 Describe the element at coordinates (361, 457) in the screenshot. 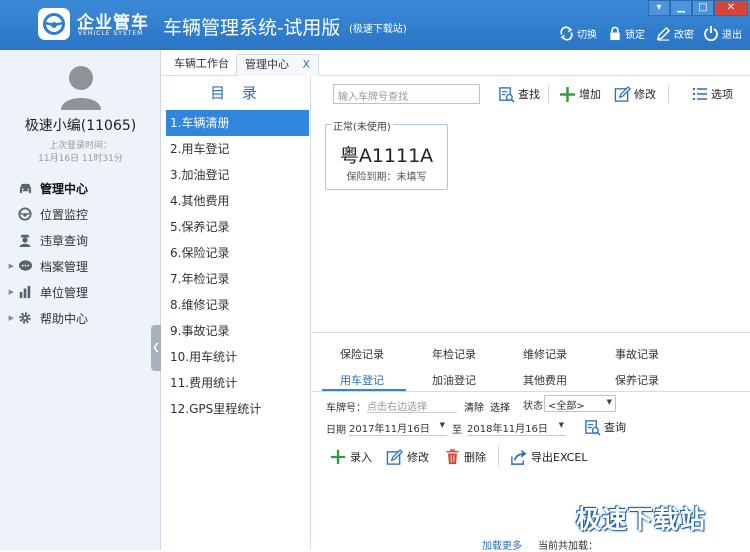

I see `enter-label: 录入` at that location.